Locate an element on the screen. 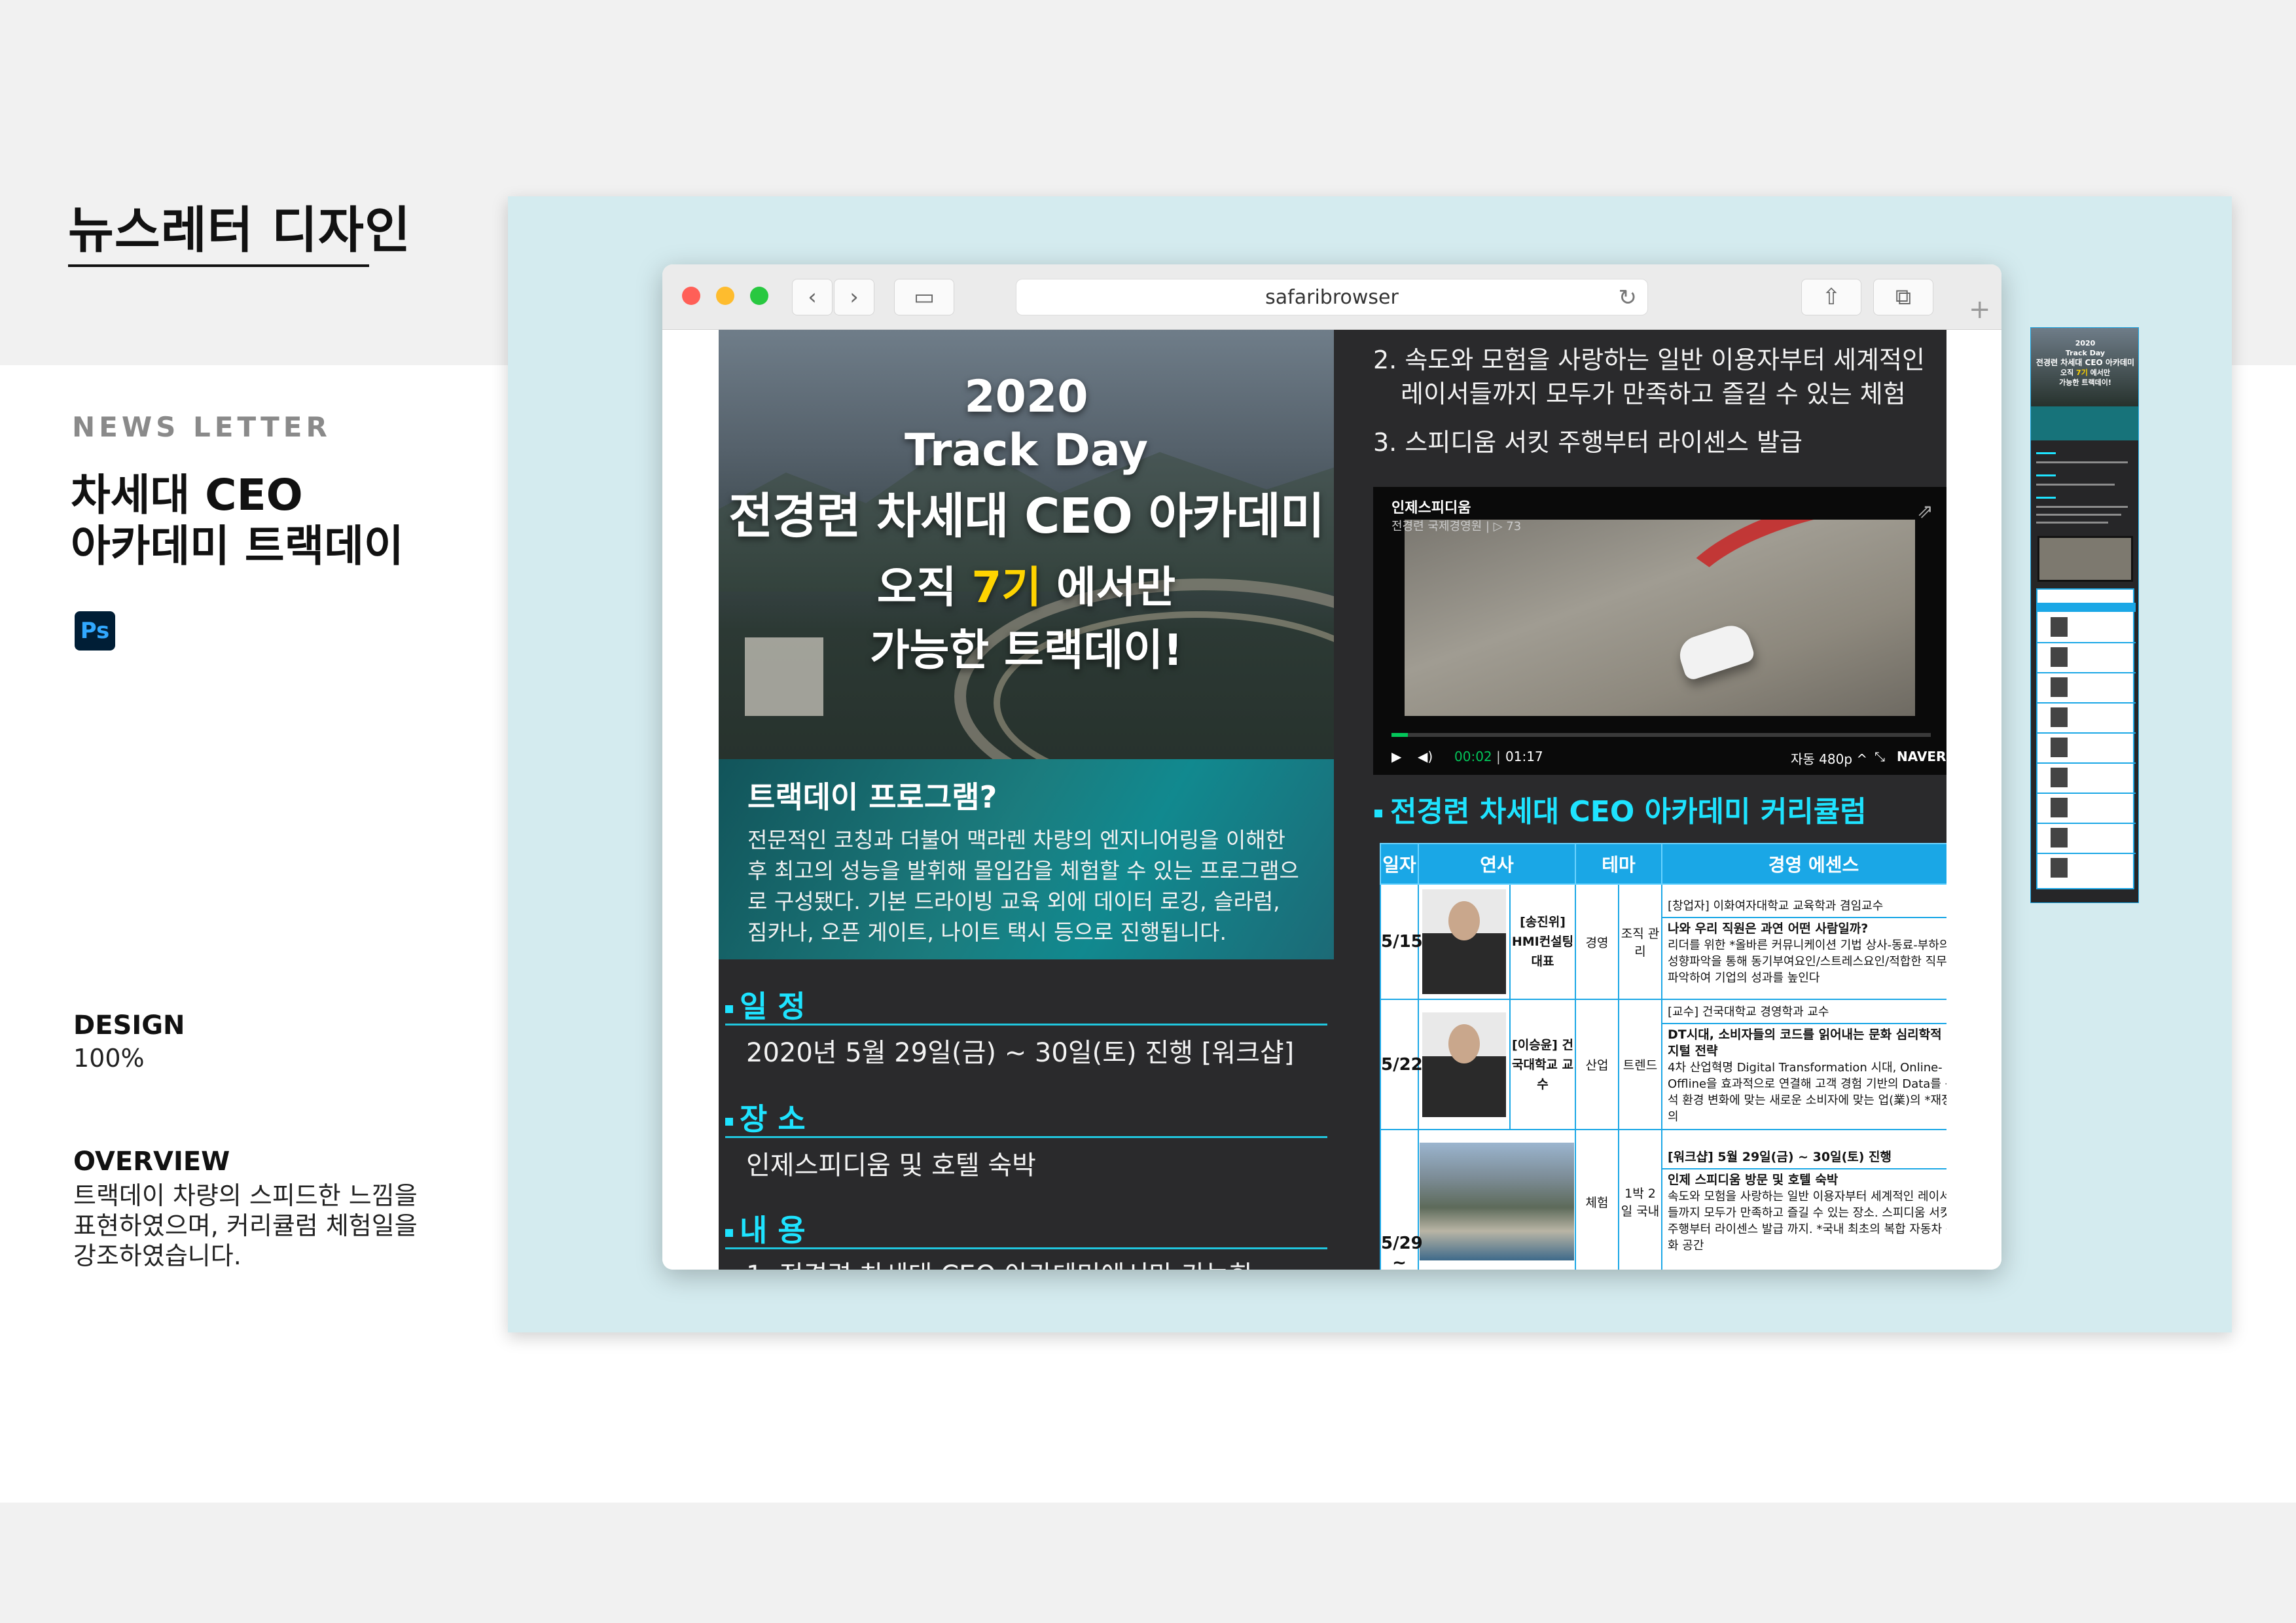 This screenshot has height=1623, width=2296. forward-button: › is located at coordinates (854, 297).